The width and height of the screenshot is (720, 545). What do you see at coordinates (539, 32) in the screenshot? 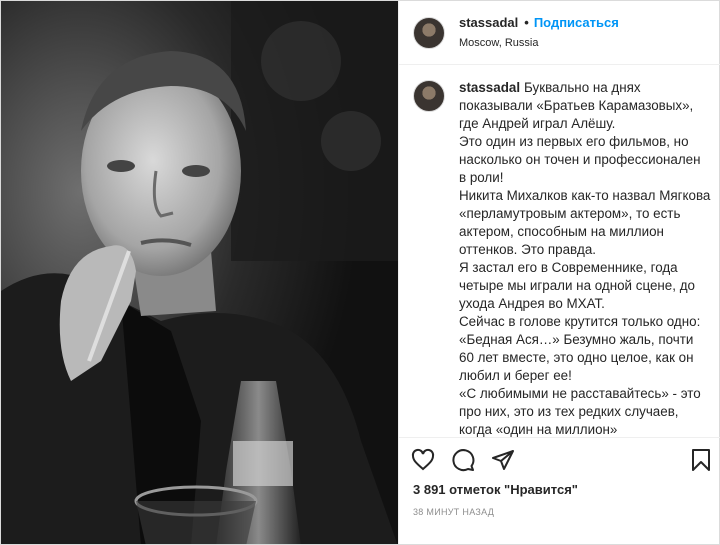
I see `header-info: stassadal • Подписаться Moscow, Russia` at bounding box center [539, 32].